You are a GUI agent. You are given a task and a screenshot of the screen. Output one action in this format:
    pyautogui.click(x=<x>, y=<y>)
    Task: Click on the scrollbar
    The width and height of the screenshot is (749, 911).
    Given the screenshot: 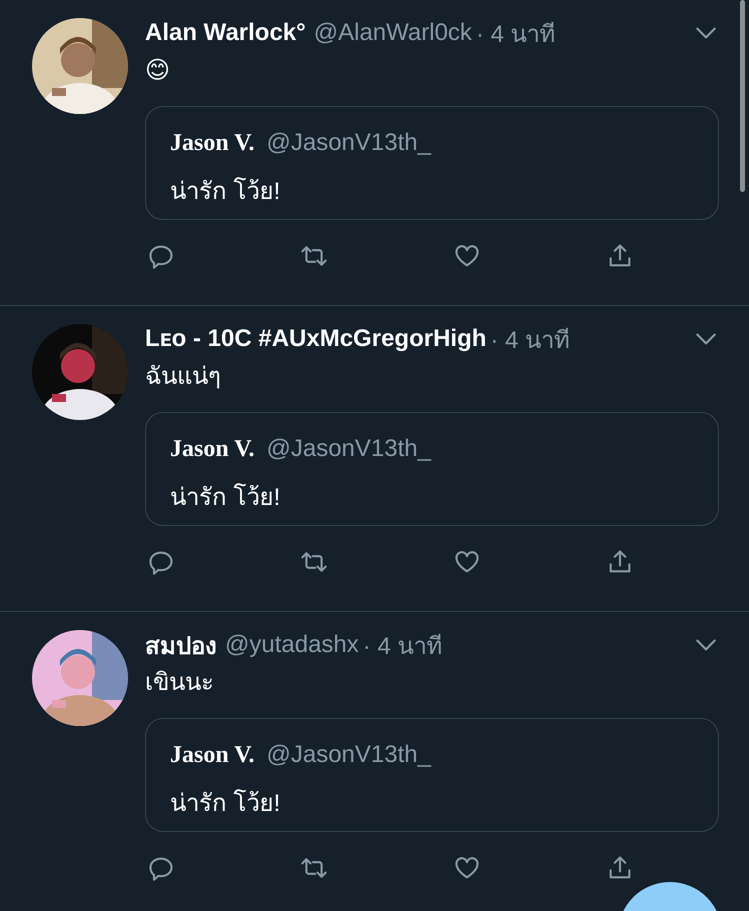 What is the action you would take?
    pyautogui.click(x=742, y=96)
    